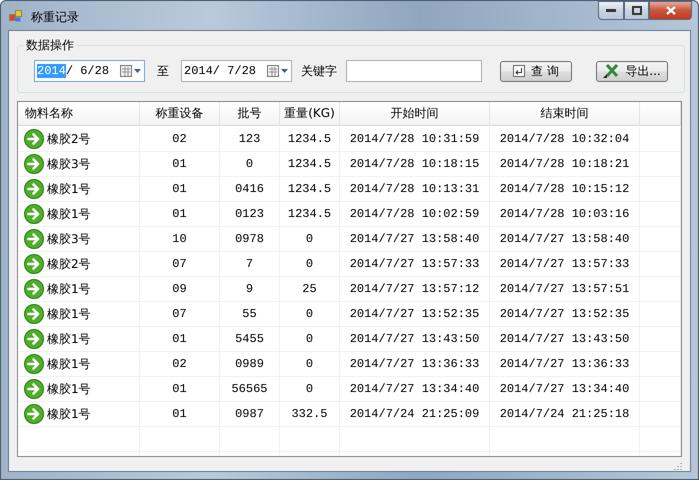 The image size is (699, 480). I want to click on table-cell: 2014/7/28 10:18:21, so click(565, 164).